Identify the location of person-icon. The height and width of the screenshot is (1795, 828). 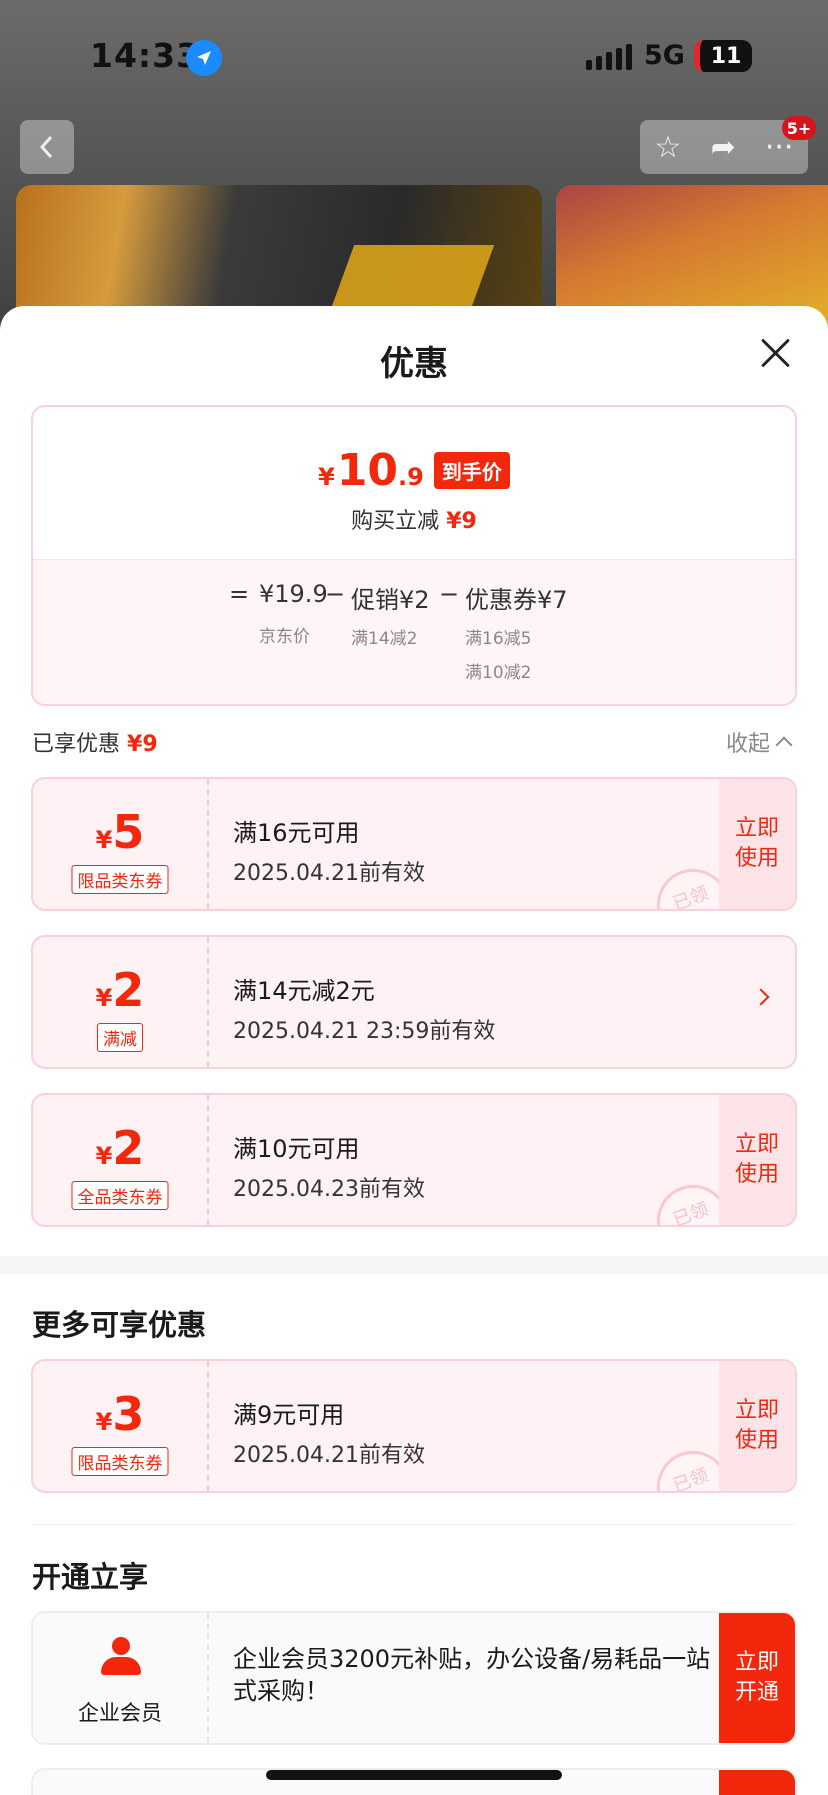
(121, 1657).